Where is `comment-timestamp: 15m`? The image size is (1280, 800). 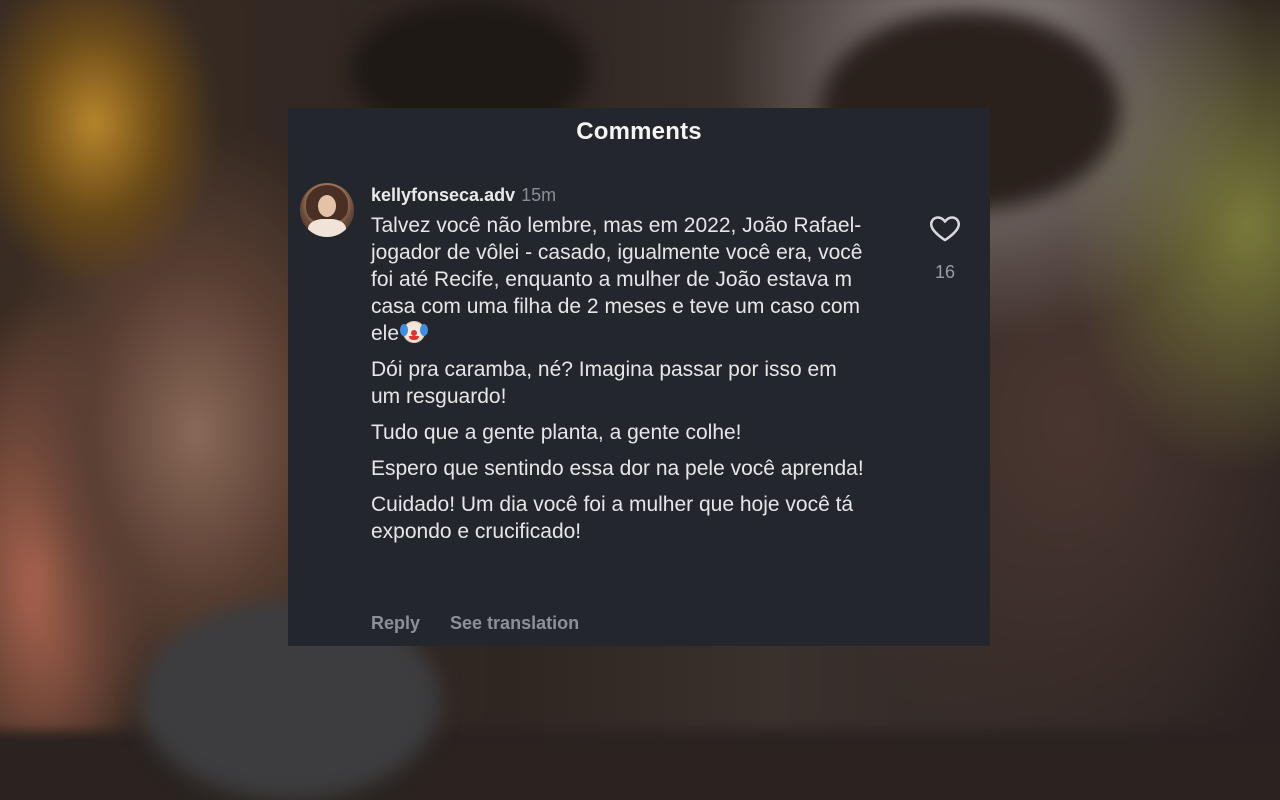 comment-timestamp: 15m is located at coordinates (539, 195).